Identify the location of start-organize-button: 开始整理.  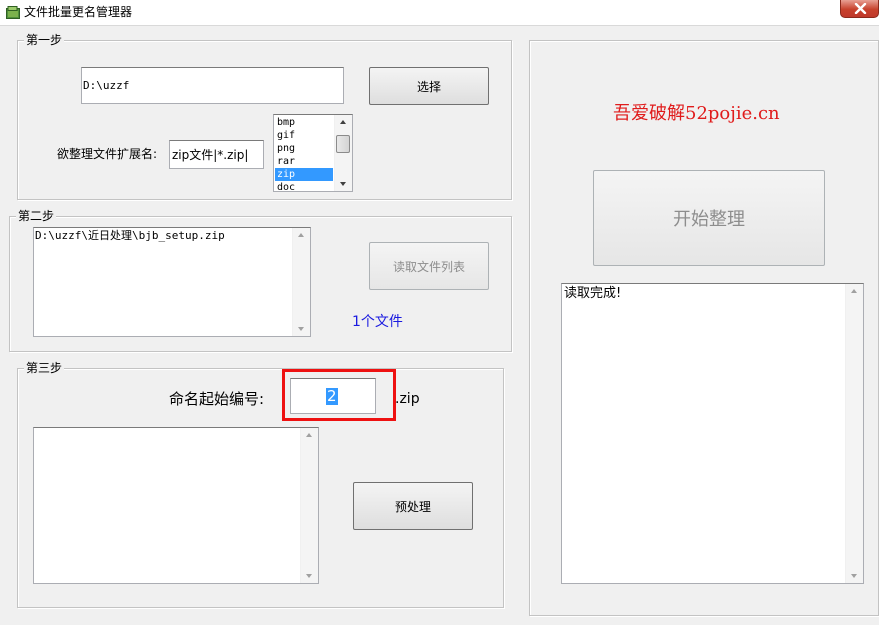
(709, 218).